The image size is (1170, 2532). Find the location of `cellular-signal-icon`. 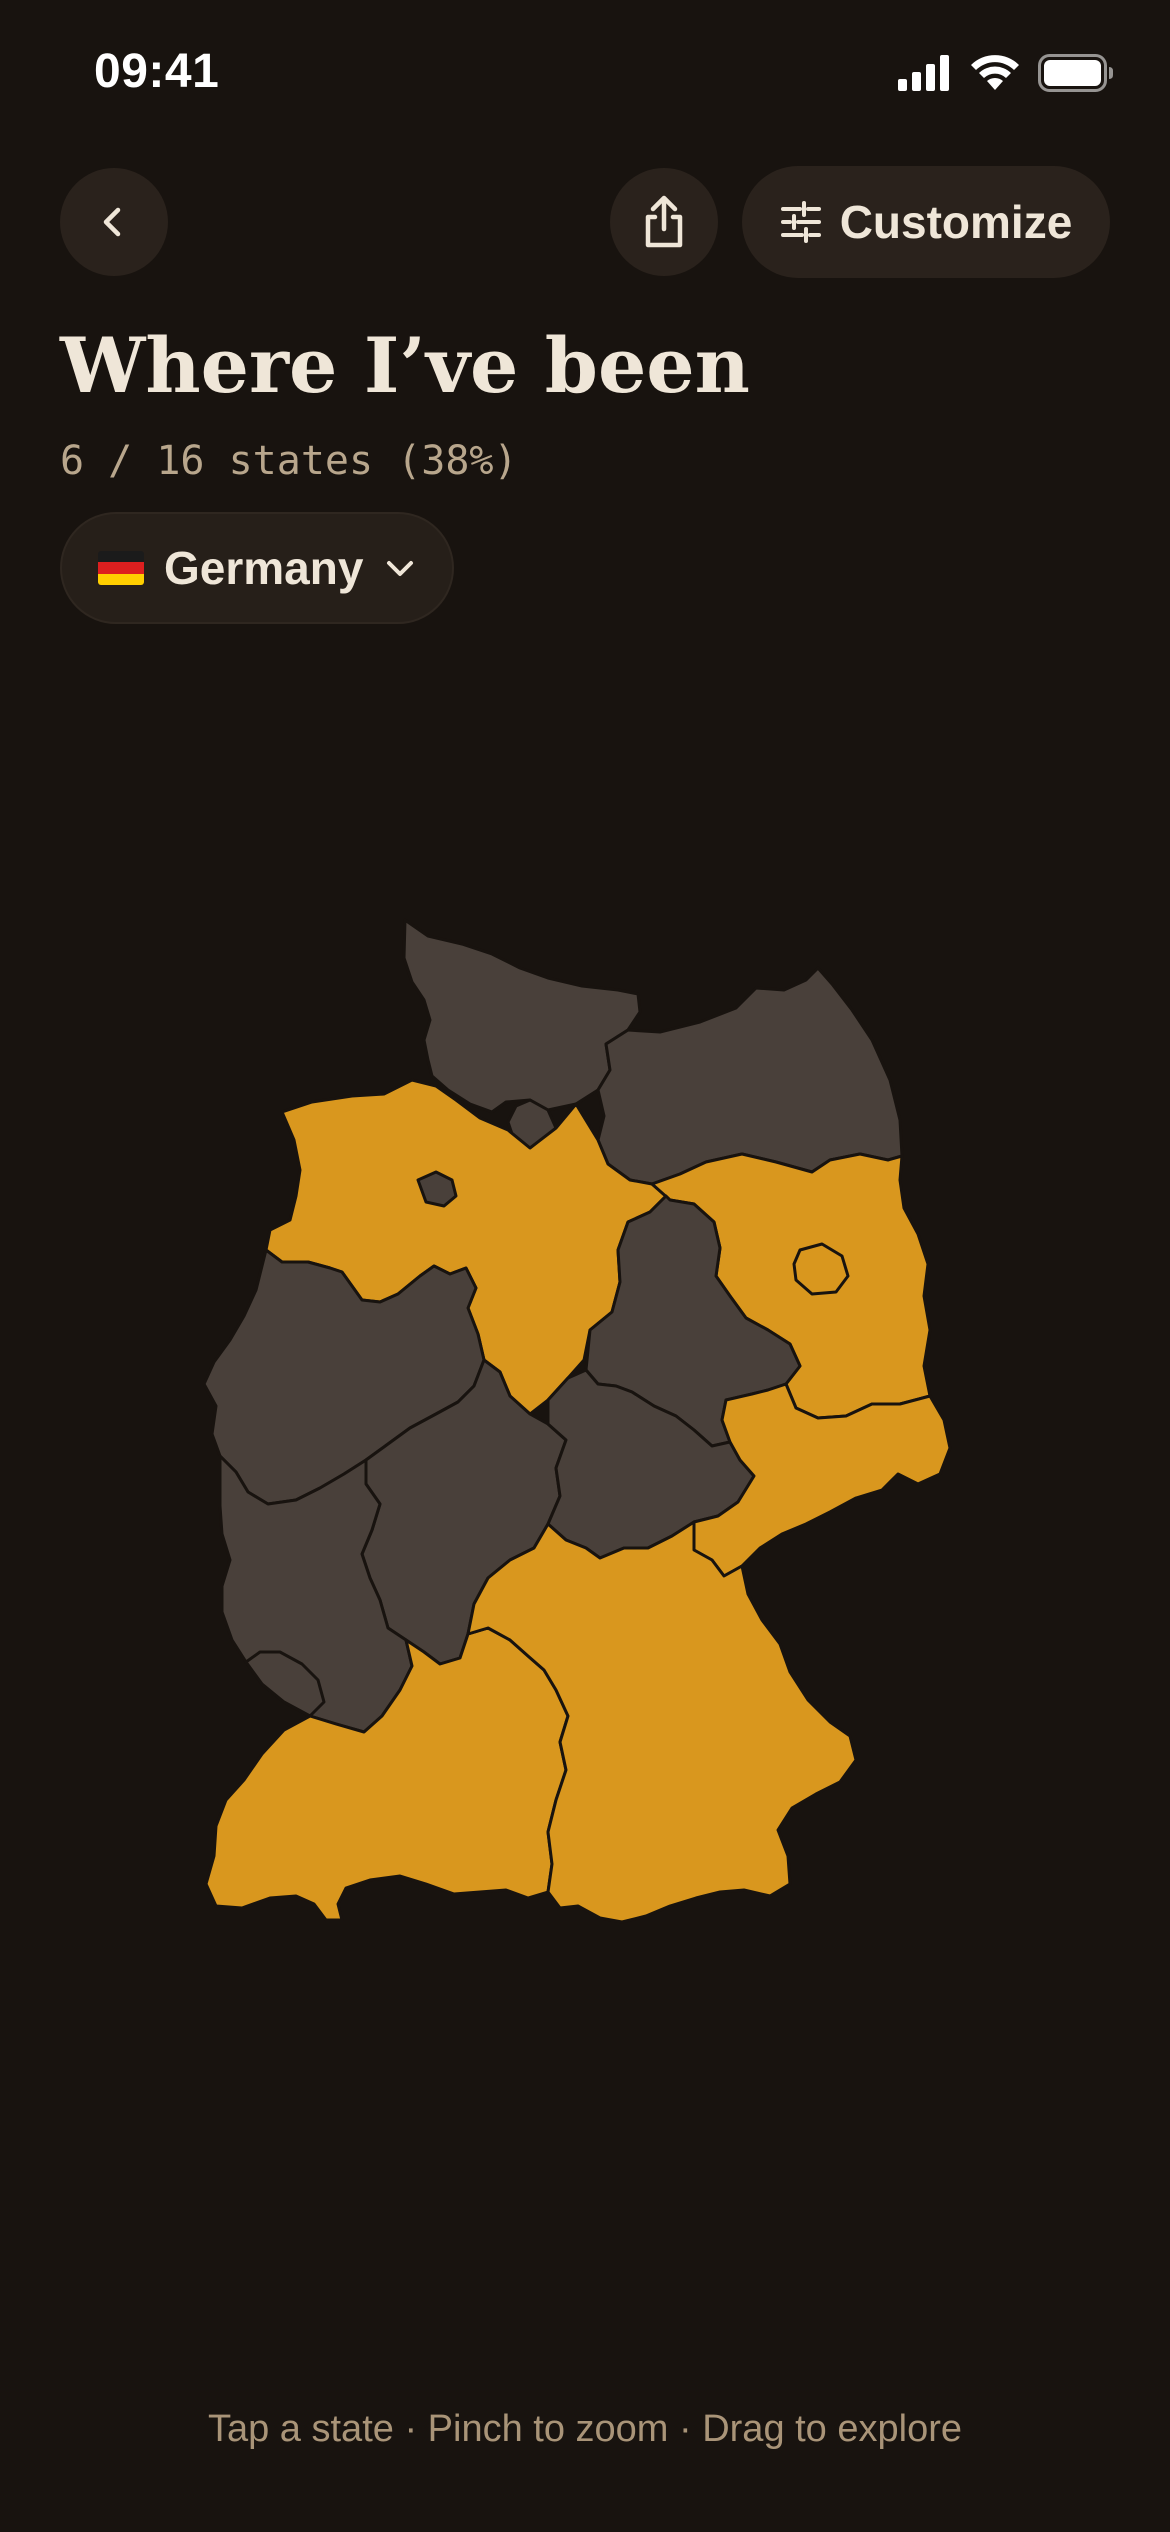

cellular-signal-icon is located at coordinates (923, 73).